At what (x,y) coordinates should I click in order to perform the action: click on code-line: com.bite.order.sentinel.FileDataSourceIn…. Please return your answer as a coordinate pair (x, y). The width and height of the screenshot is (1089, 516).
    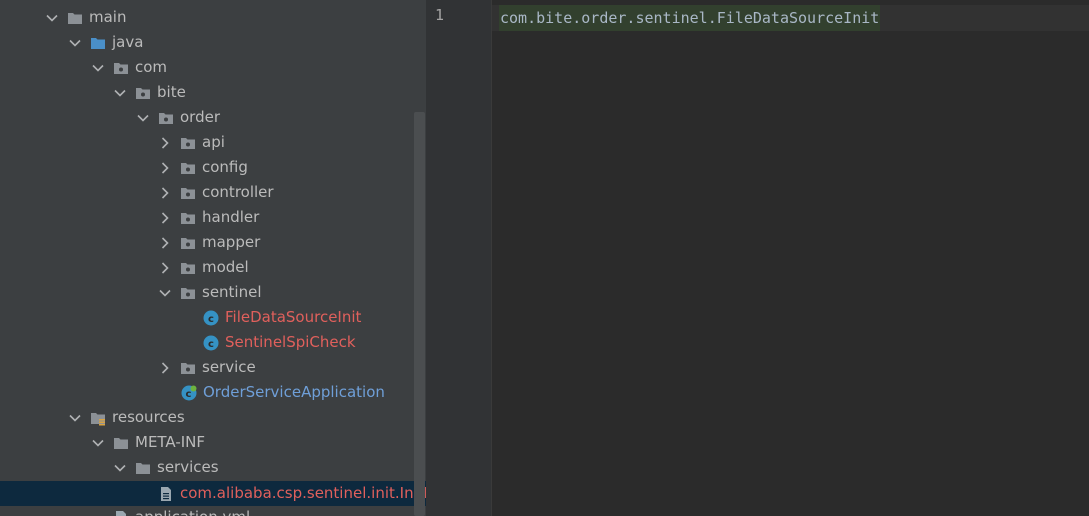
    Looking at the image, I should click on (690, 18).